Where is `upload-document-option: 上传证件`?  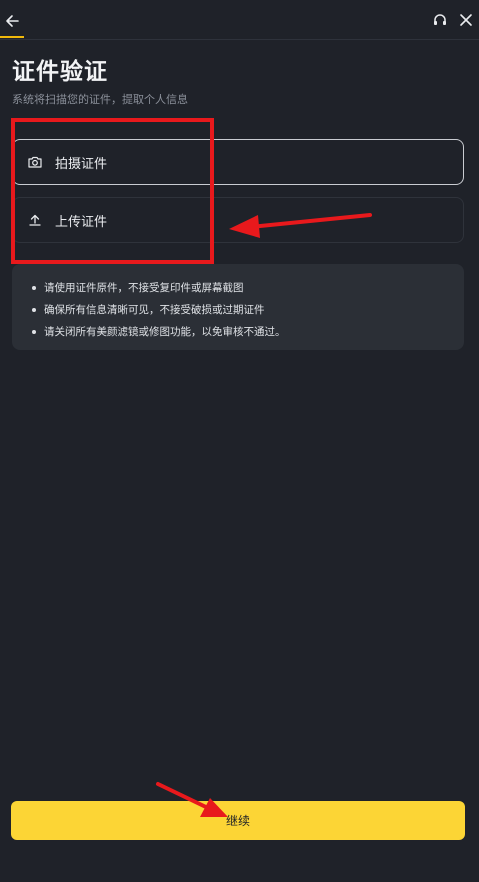
upload-document-option: 上传证件 is located at coordinates (238, 220).